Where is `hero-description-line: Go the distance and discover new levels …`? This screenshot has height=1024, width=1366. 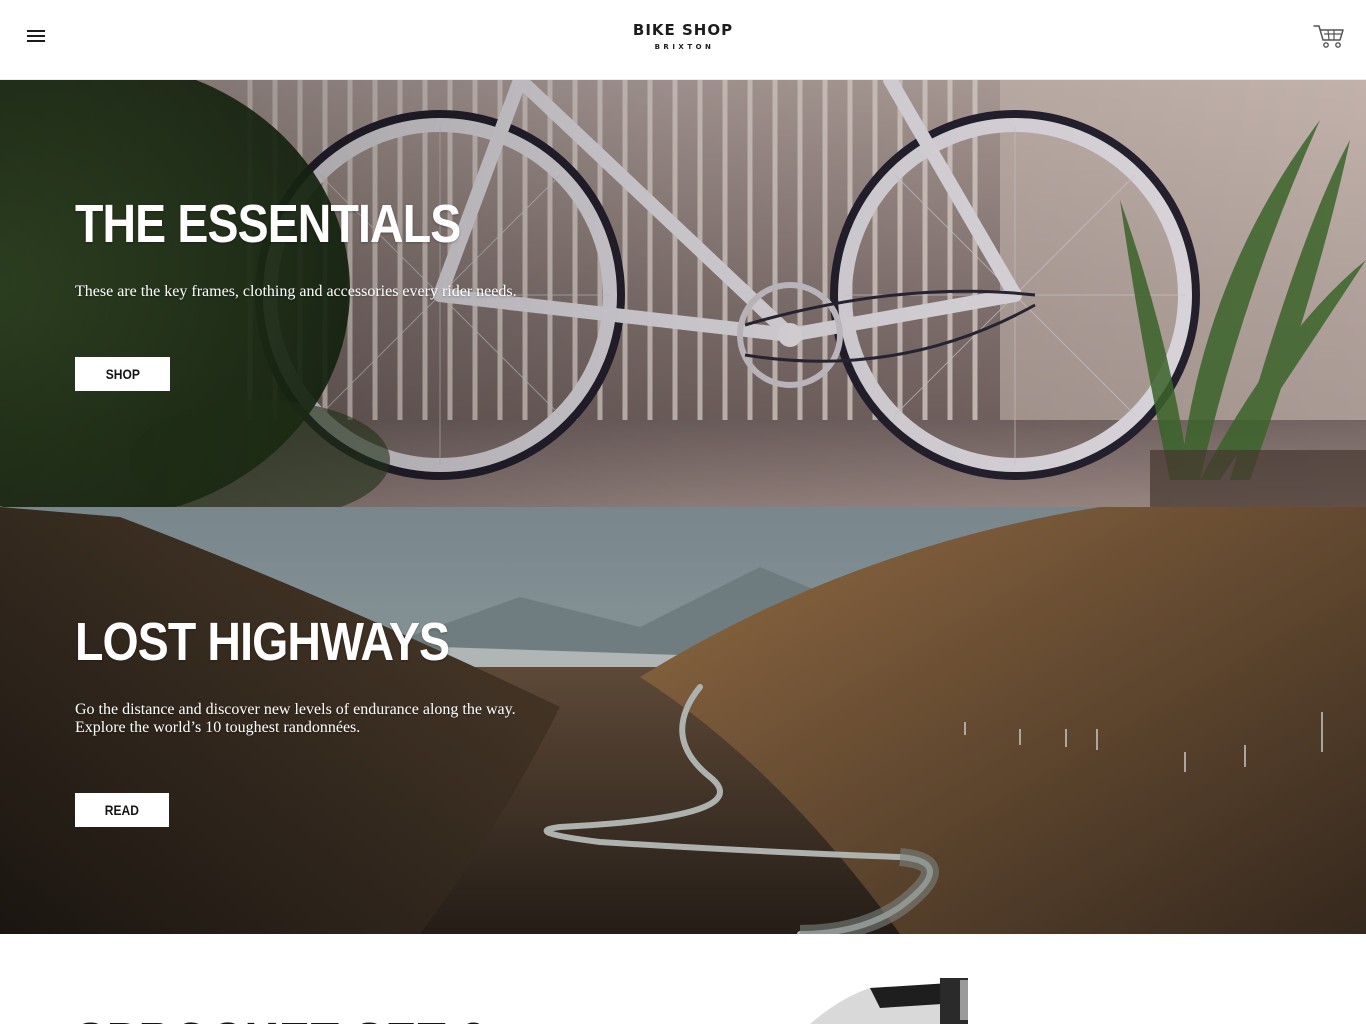 hero-description-line: Go the distance and discover new levels … is located at coordinates (295, 709).